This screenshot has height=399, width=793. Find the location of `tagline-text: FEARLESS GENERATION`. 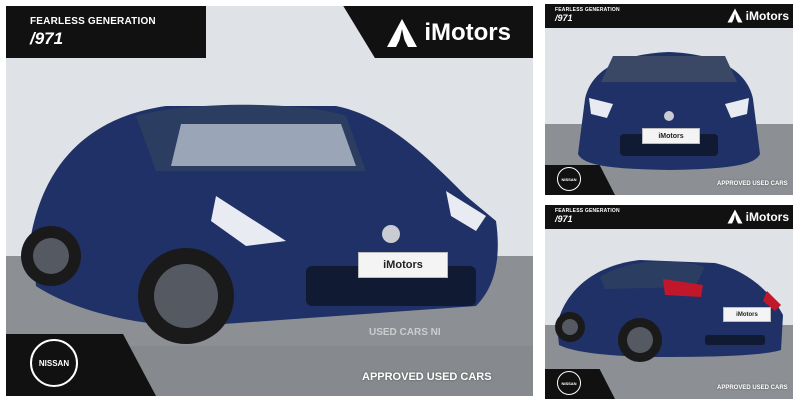

tagline-text: FEARLESS GENERATION is located at coordinates (93, 21).